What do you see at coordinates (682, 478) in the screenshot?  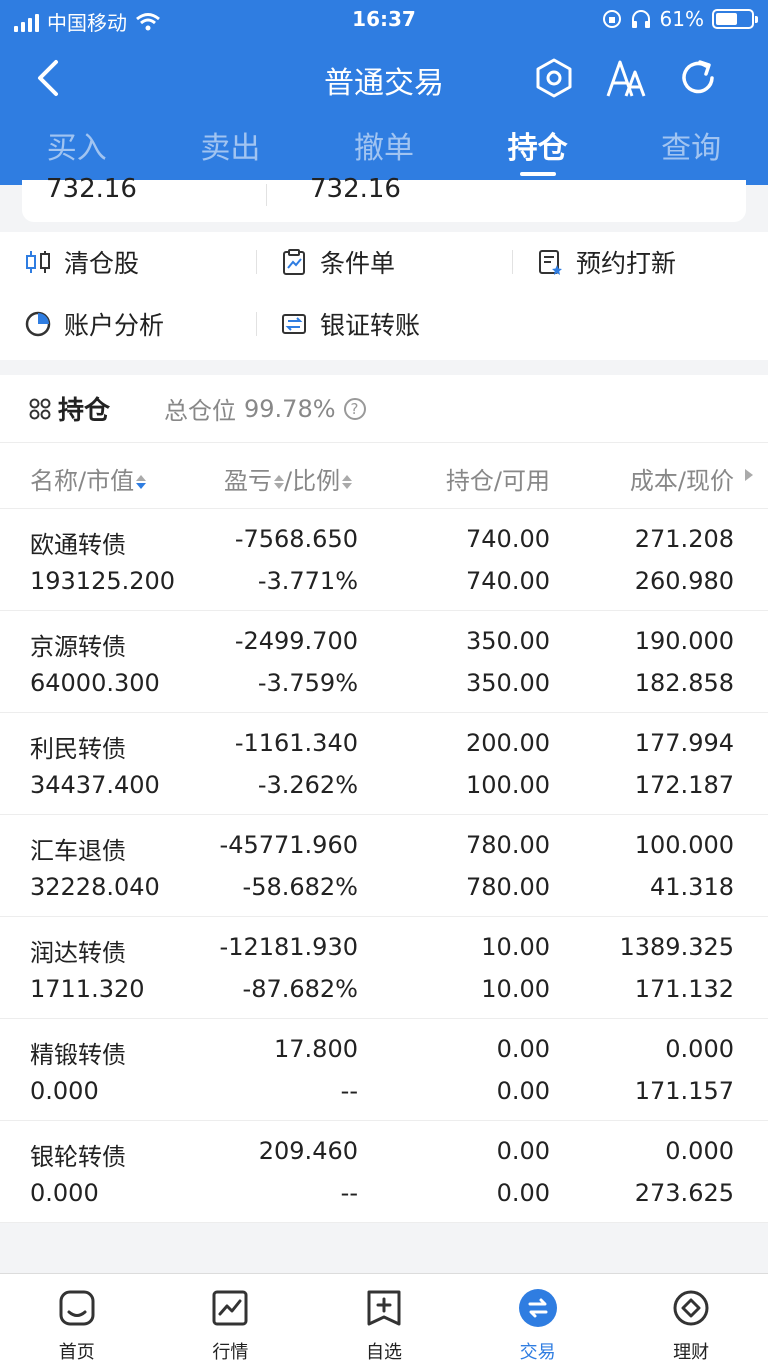 I see `col-cost-price: 成本/现价` at bounding box center [682, 478].